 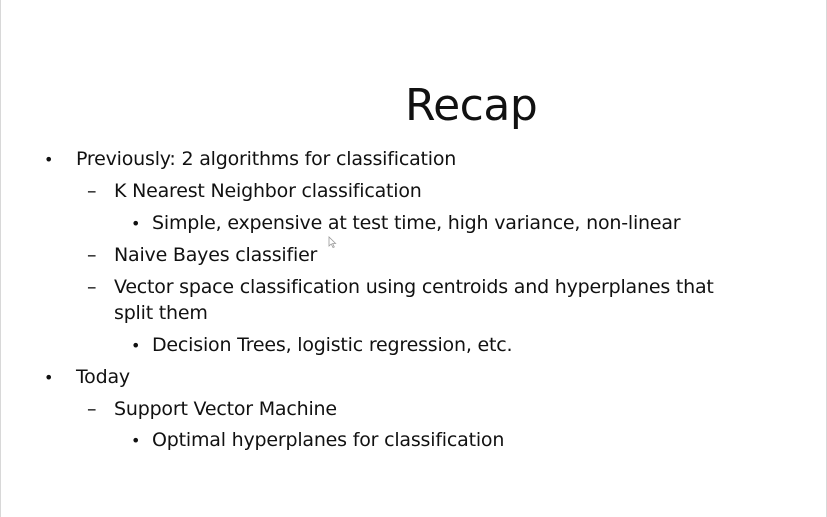 What do you see at coordinates (268, 191) in the screenshot?
I see `bullet-text: K Nearest Neighbor classification` at bounding box center [268, 191].